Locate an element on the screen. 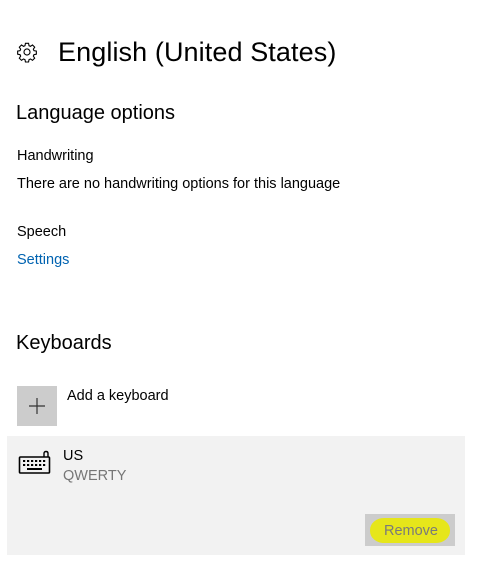 The image size is (481, 585). add-keyboard-button: Add a keyboard is located at coordinates (93, 406).